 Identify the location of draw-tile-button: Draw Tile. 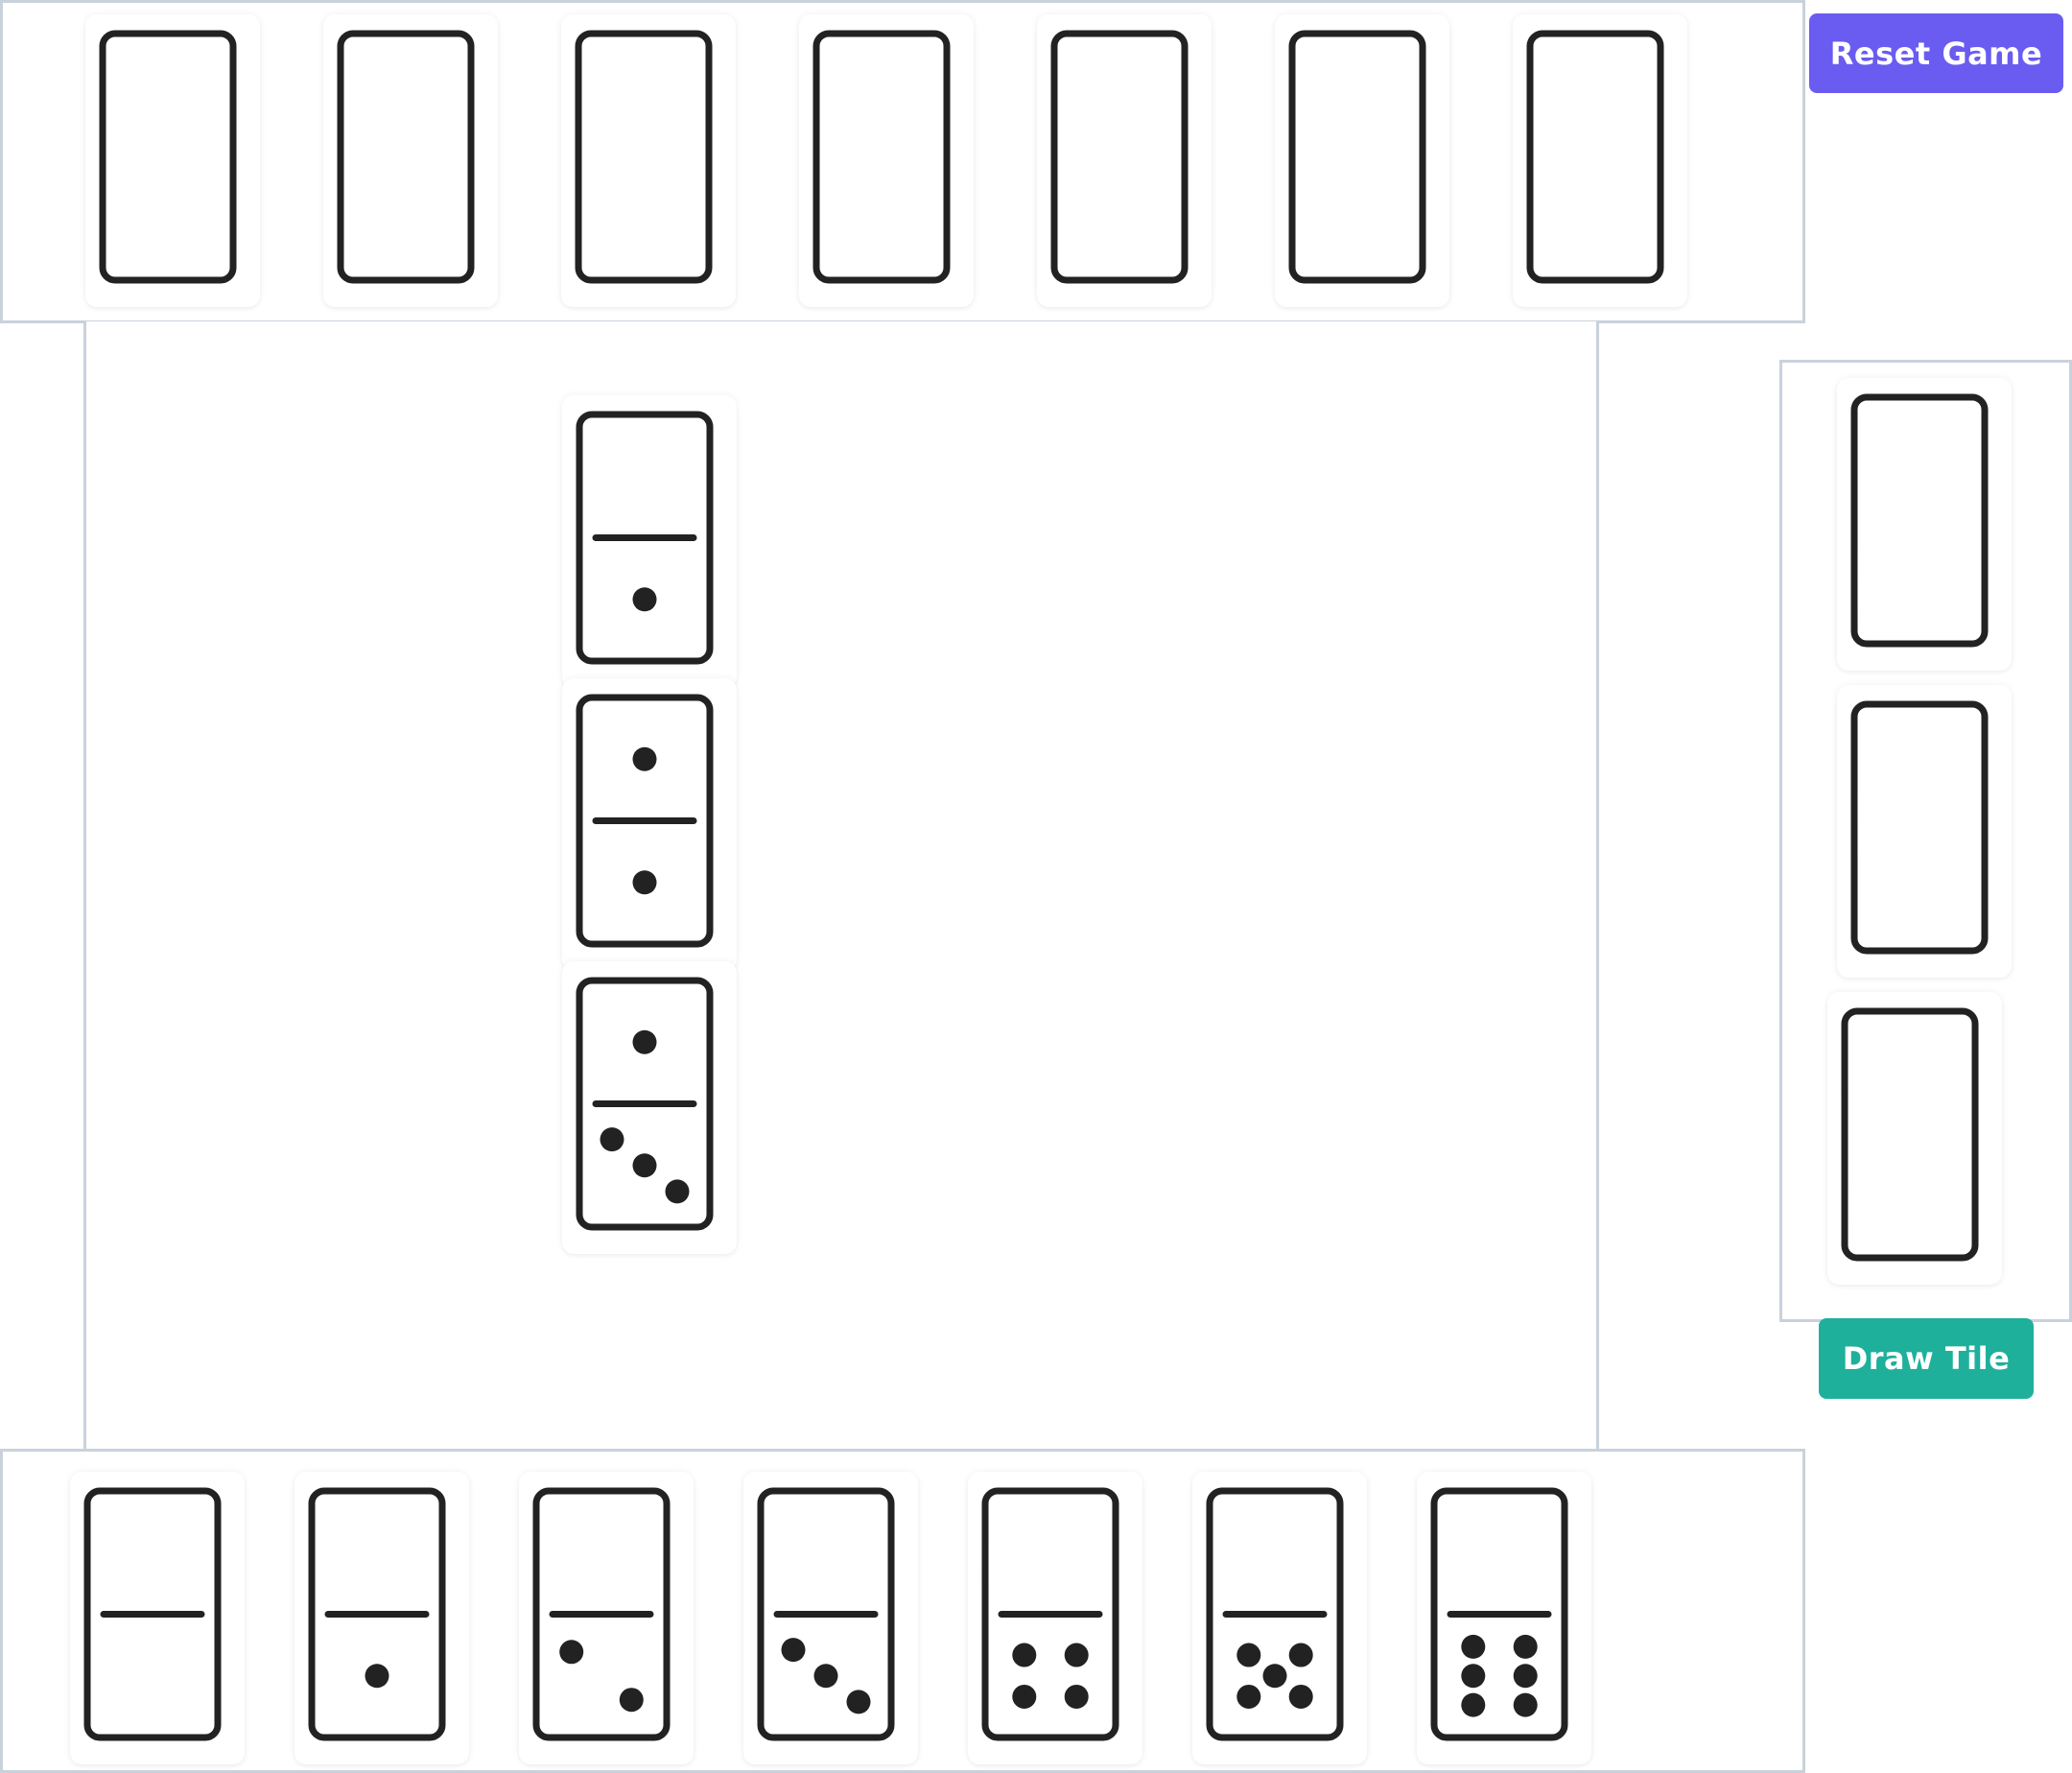
(1926, 1358).